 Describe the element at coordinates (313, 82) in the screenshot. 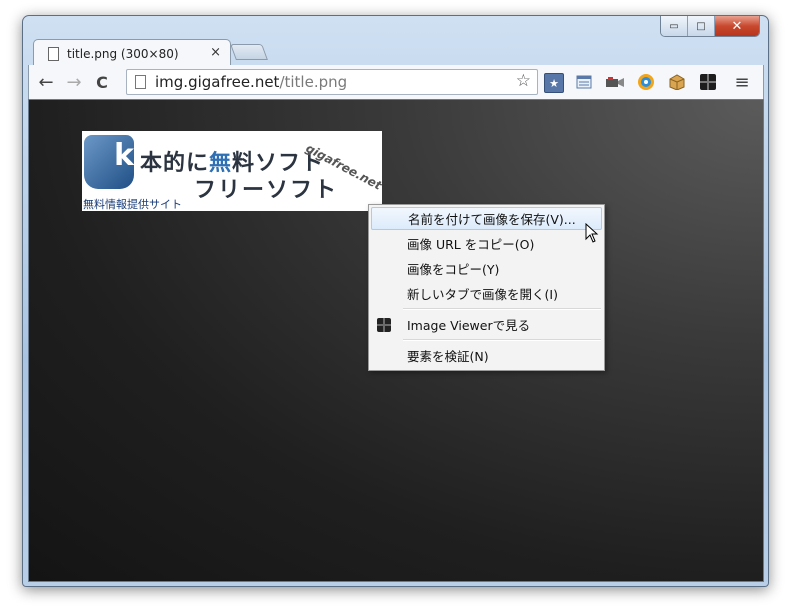

I see `url-path: /title.png` at that location.